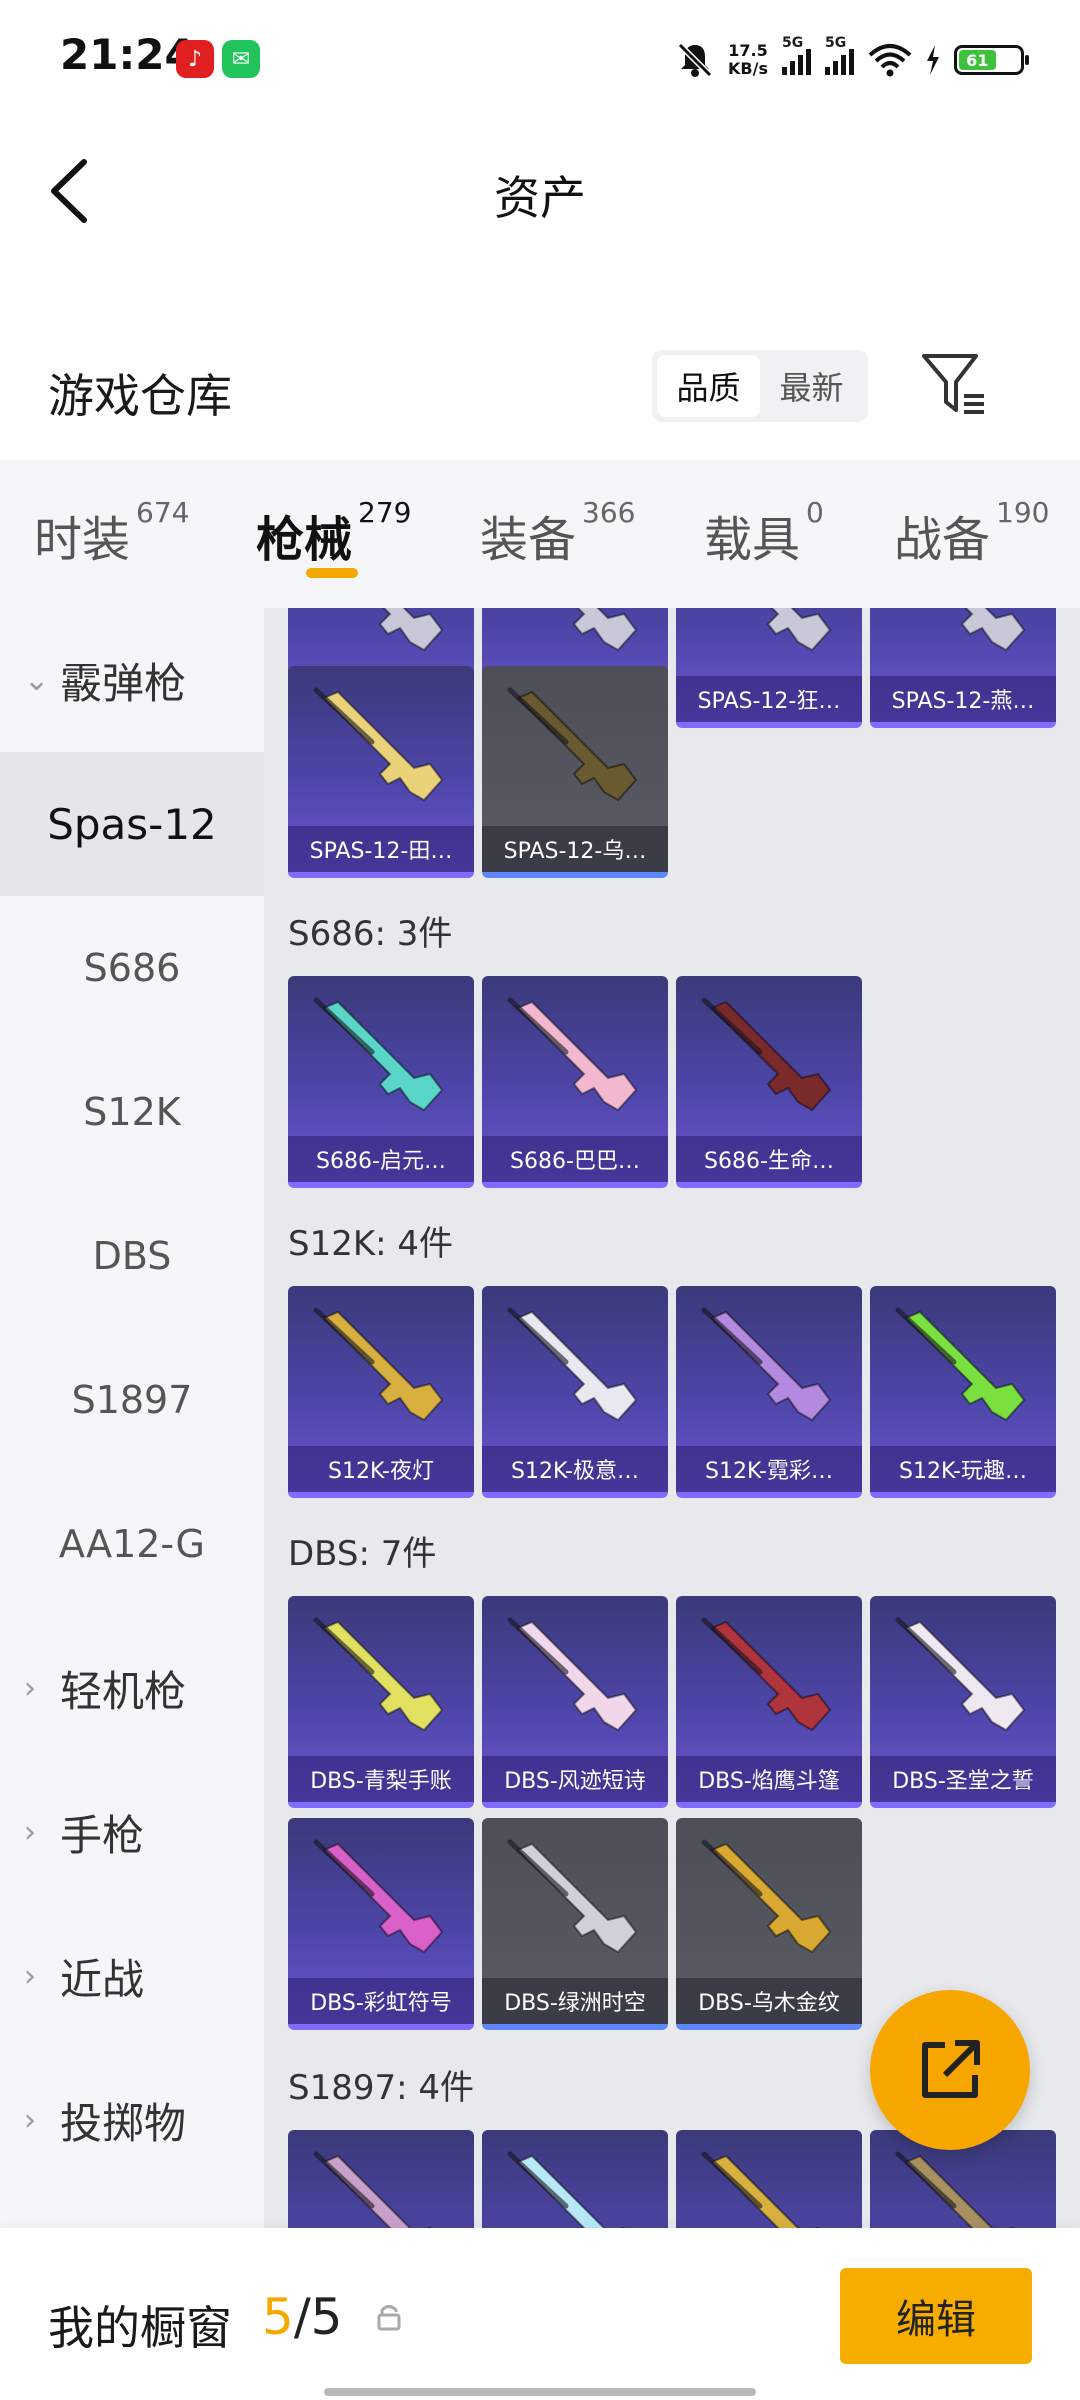 The width and height of the screenshot is (1080, 2400). I want to click on group-label-dbs: DBS: 7件, so click(362, 1554).